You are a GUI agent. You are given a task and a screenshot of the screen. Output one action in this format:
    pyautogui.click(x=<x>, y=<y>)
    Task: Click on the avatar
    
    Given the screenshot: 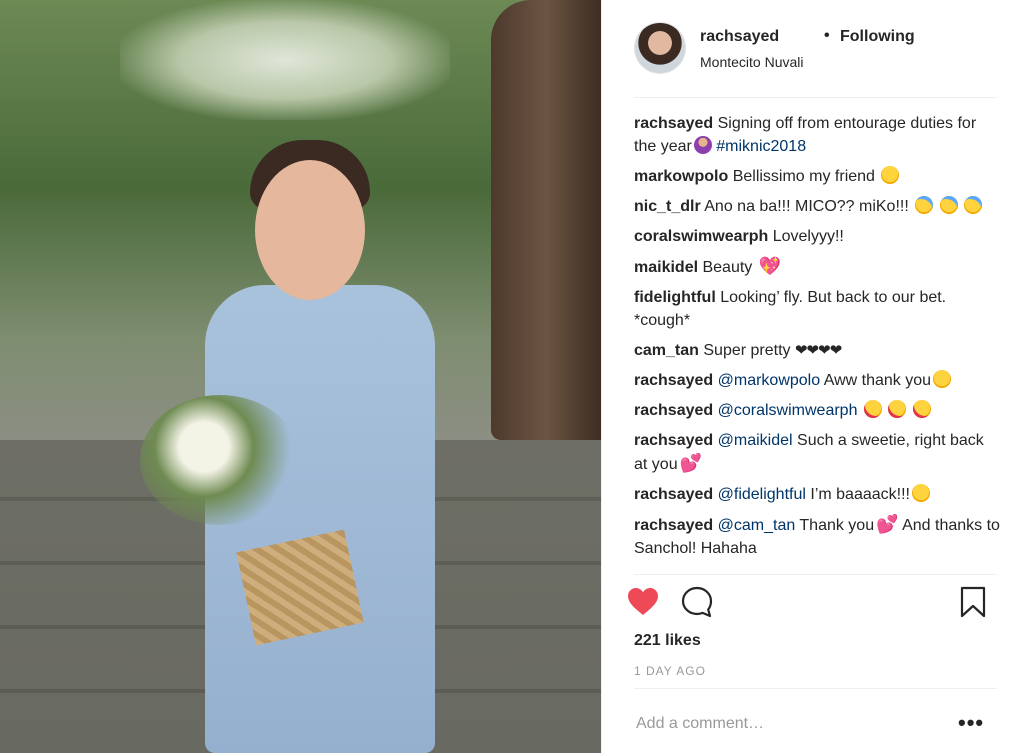 What is the action you would take?
    pyautogui.click(x=660, y=48)
    